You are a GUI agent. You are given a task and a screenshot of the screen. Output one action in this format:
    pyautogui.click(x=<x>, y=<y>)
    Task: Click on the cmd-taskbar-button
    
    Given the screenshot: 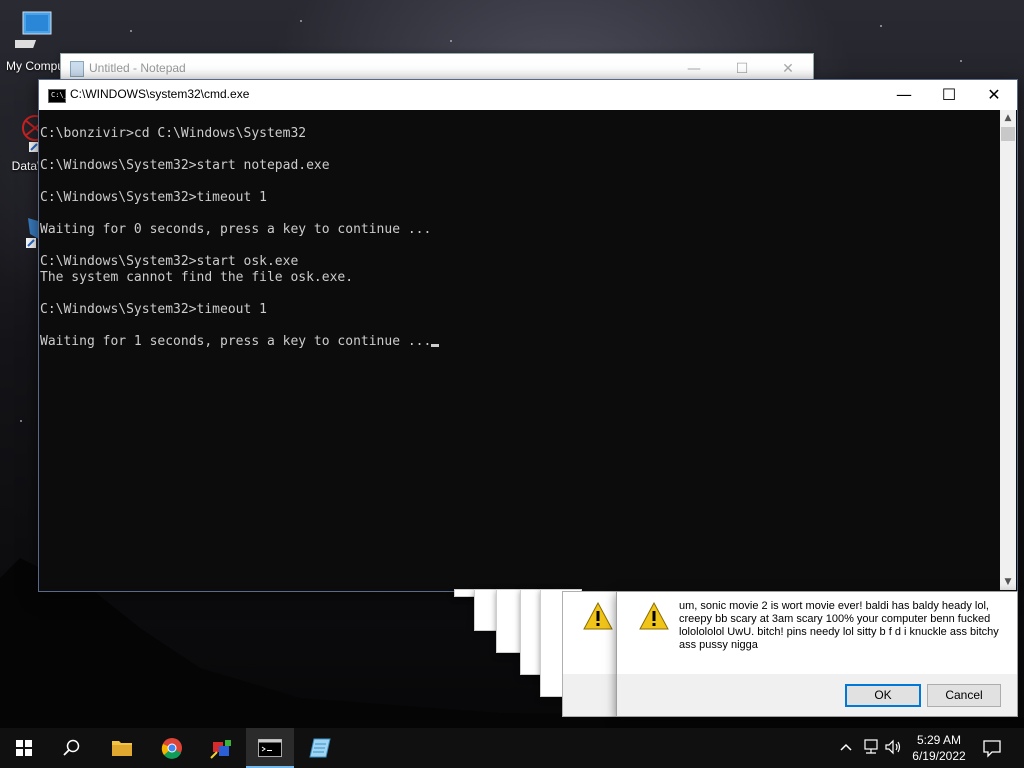 What is the action you would take?
    pyautogui.click(x=270, y=748)
    